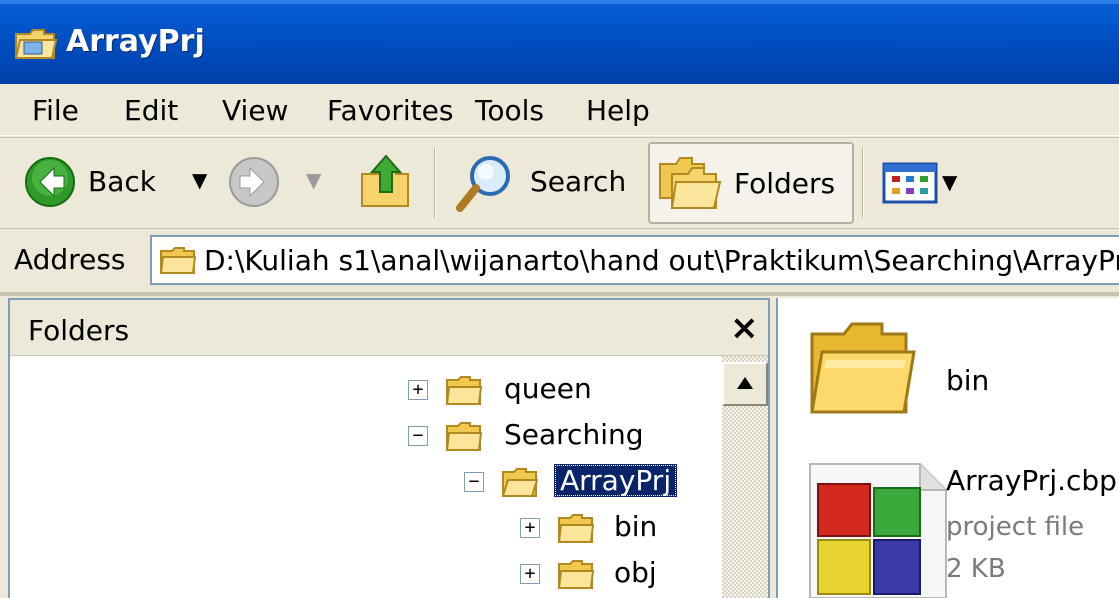 The height and width of the screenshot is (598, 1119). What do you see at coordinates (559, 42) in the screenshot?
I see `title-bar: ArrayPrj` at bounding box center [559, 42].